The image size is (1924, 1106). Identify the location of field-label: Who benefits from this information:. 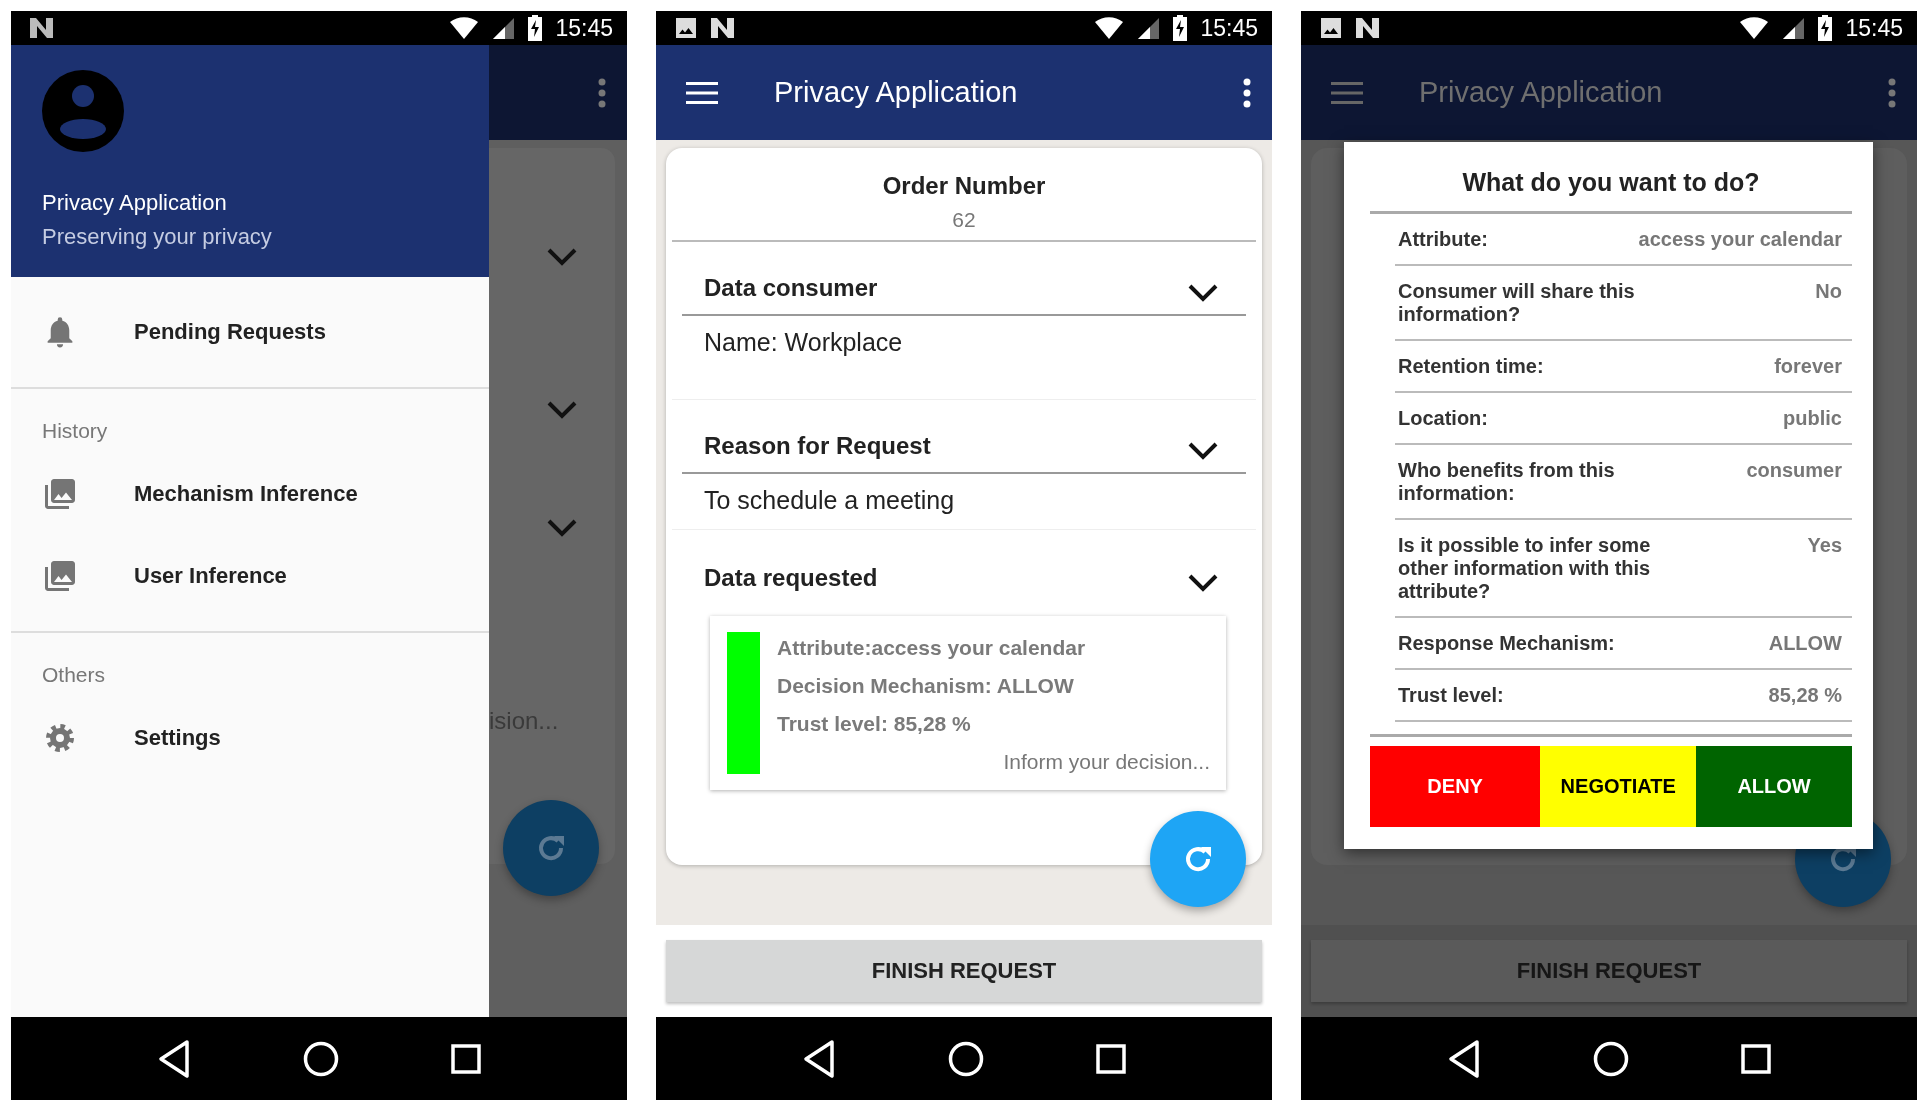
(1507, 482).